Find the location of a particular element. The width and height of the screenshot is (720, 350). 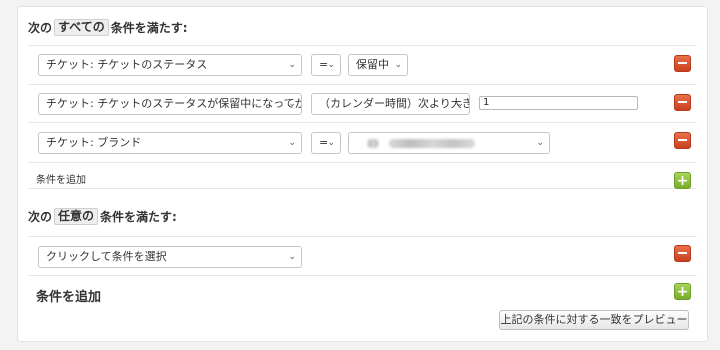

condition-field-select: チケット: チケットのステータスが保留中になってからの時 ⌄ is located at coordinates (170, 104).